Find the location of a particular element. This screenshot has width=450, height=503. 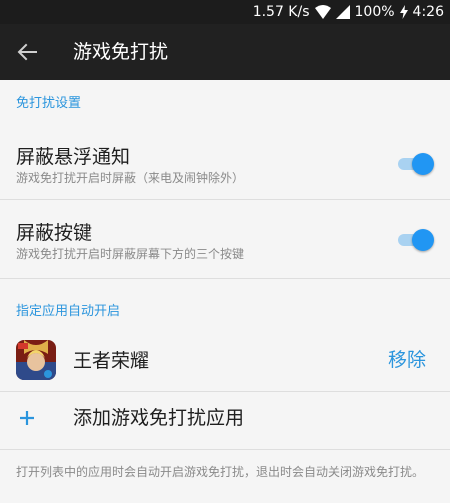

setting-subtitle-floating-notifications: 游戏免打扰开启时屏蔽（来电及闹钟除外） is located at coordinates (130, 178).